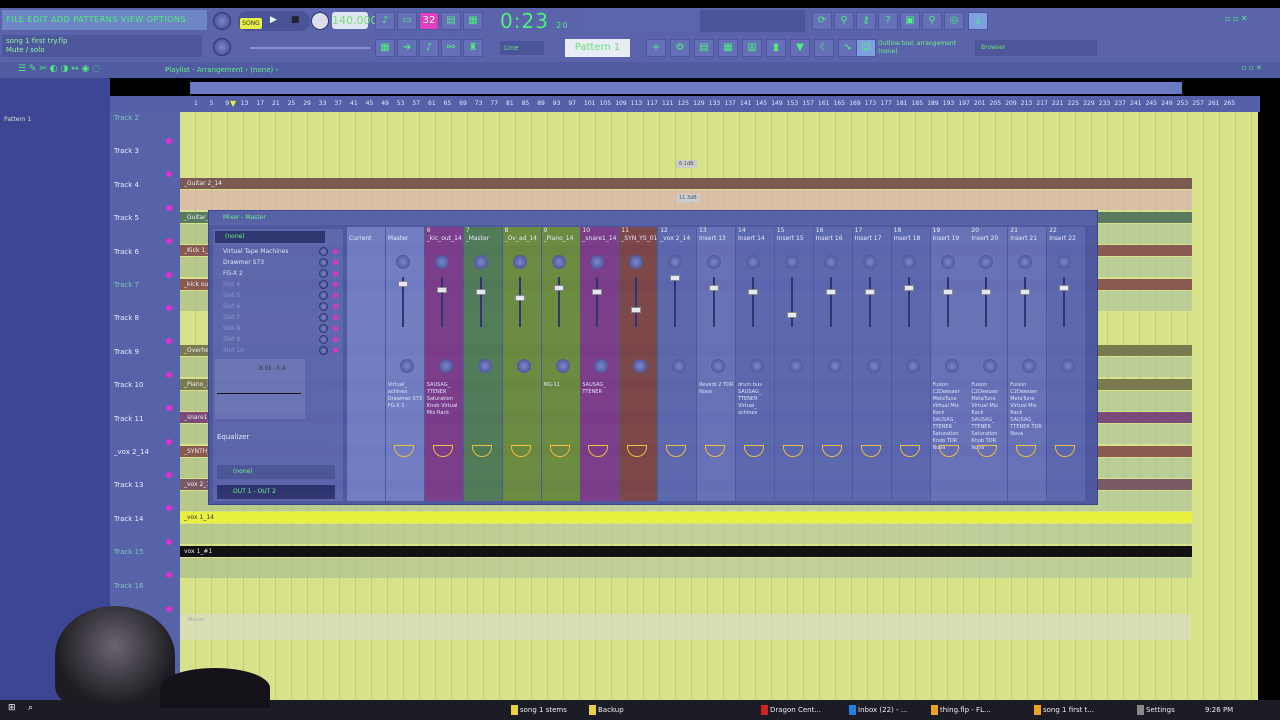 The width and height of the screenshot is (1280, 720). What do you see at coordinates (686, 551) in the screenshot?
I see `playlist-clip: vox 1_#1` at bounding box center [686, 551].